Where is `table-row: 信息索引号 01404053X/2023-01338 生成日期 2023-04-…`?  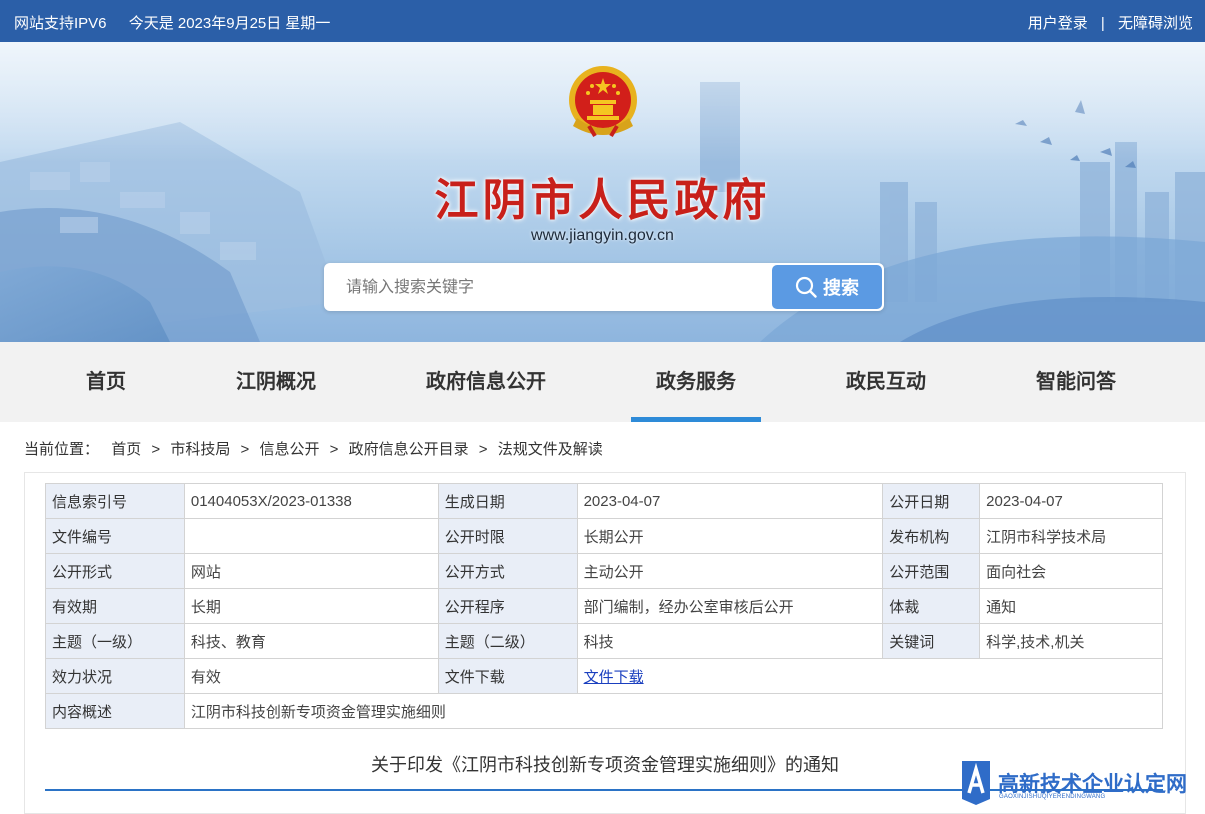 table-row: 信息索引号 01404053X/2023-01338 生成日期 2023-04-… is located at coordinates (604, 501).